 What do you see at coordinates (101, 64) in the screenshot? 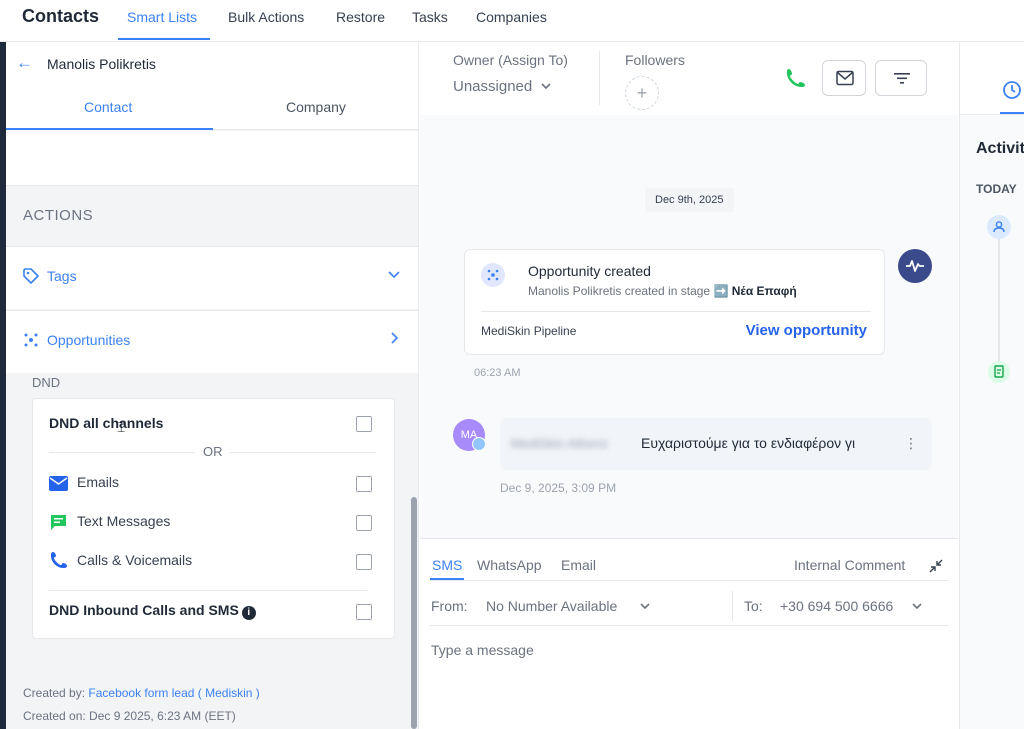
I see `contact-name: Manolis Polikretis` at bounding box center [101, 64].